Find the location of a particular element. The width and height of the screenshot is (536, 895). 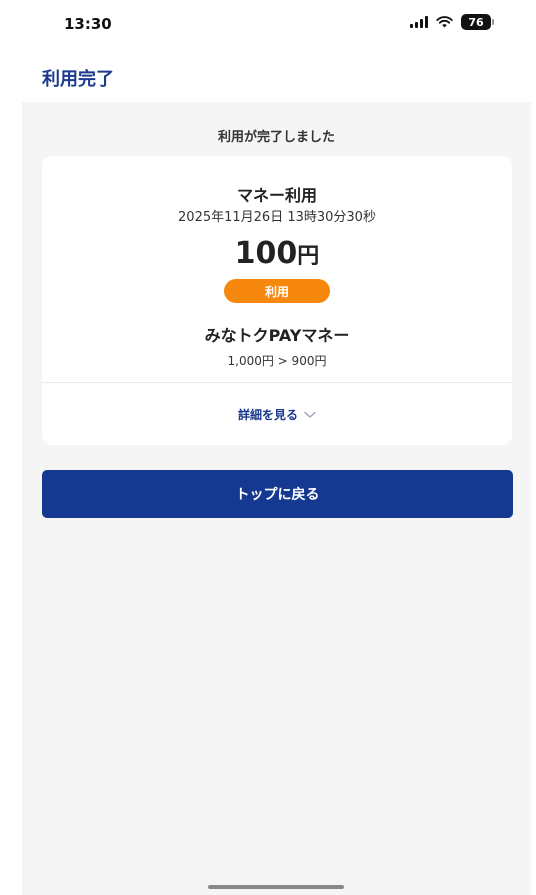

status-time: 13:30 is located at coordinates (88, 24).